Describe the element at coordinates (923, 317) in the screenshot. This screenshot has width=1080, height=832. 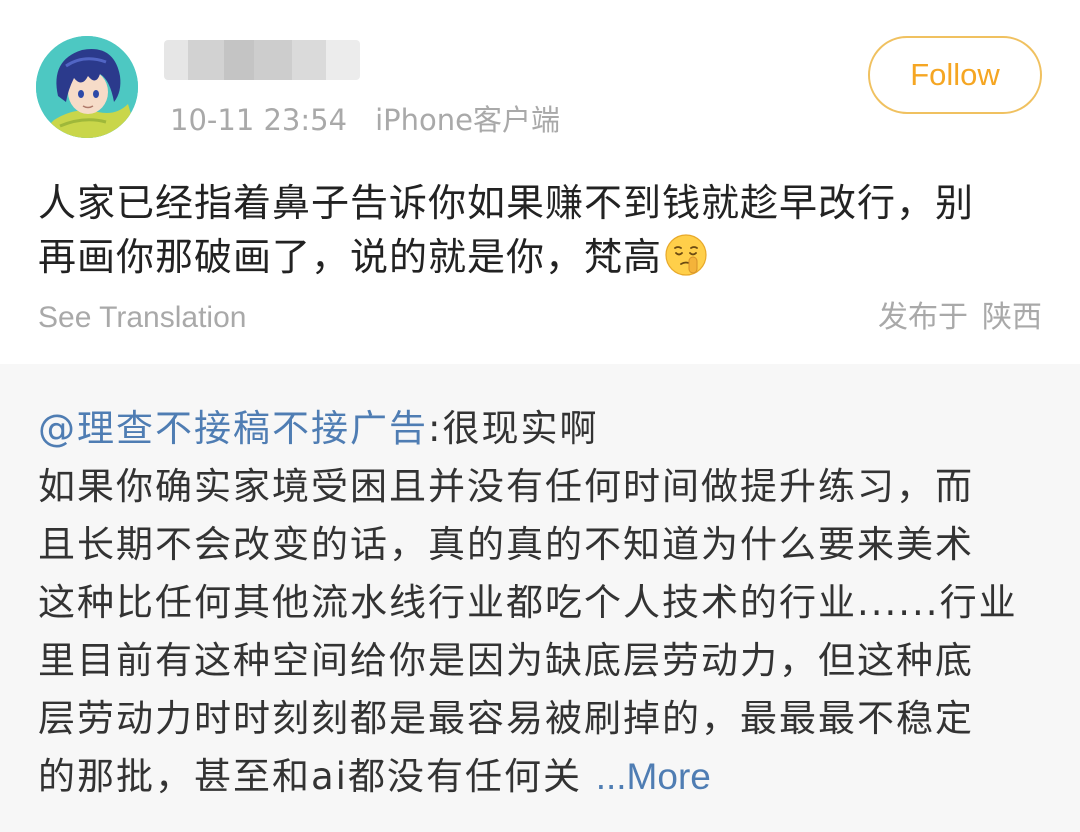
I see `location-label: 发布于` at that location.